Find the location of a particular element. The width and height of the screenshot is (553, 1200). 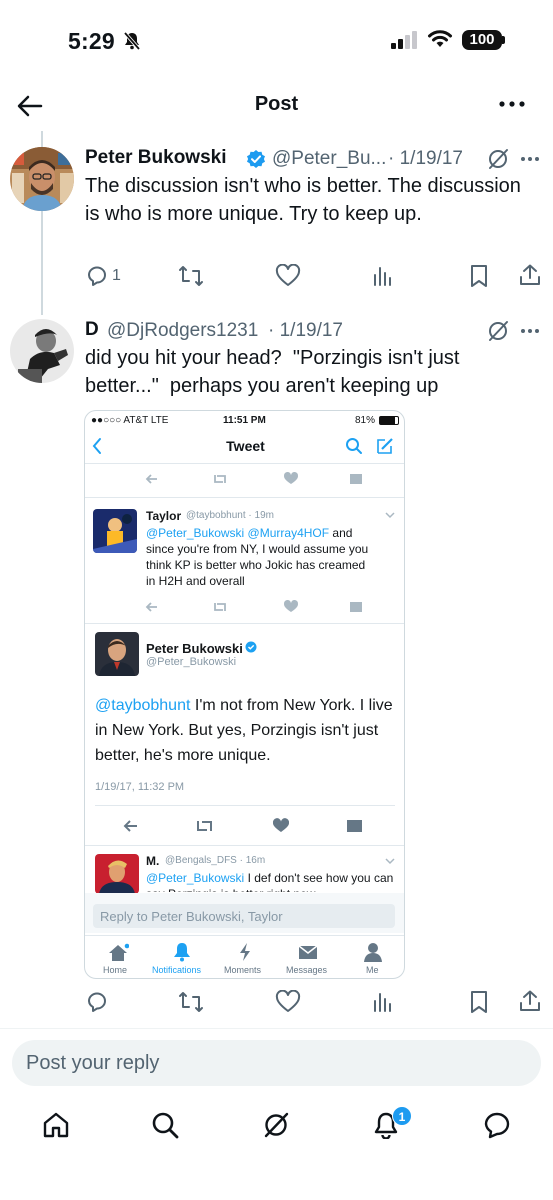

embed-peter-handle: @Peter_Bukowski is located at coordinates (191, 662).